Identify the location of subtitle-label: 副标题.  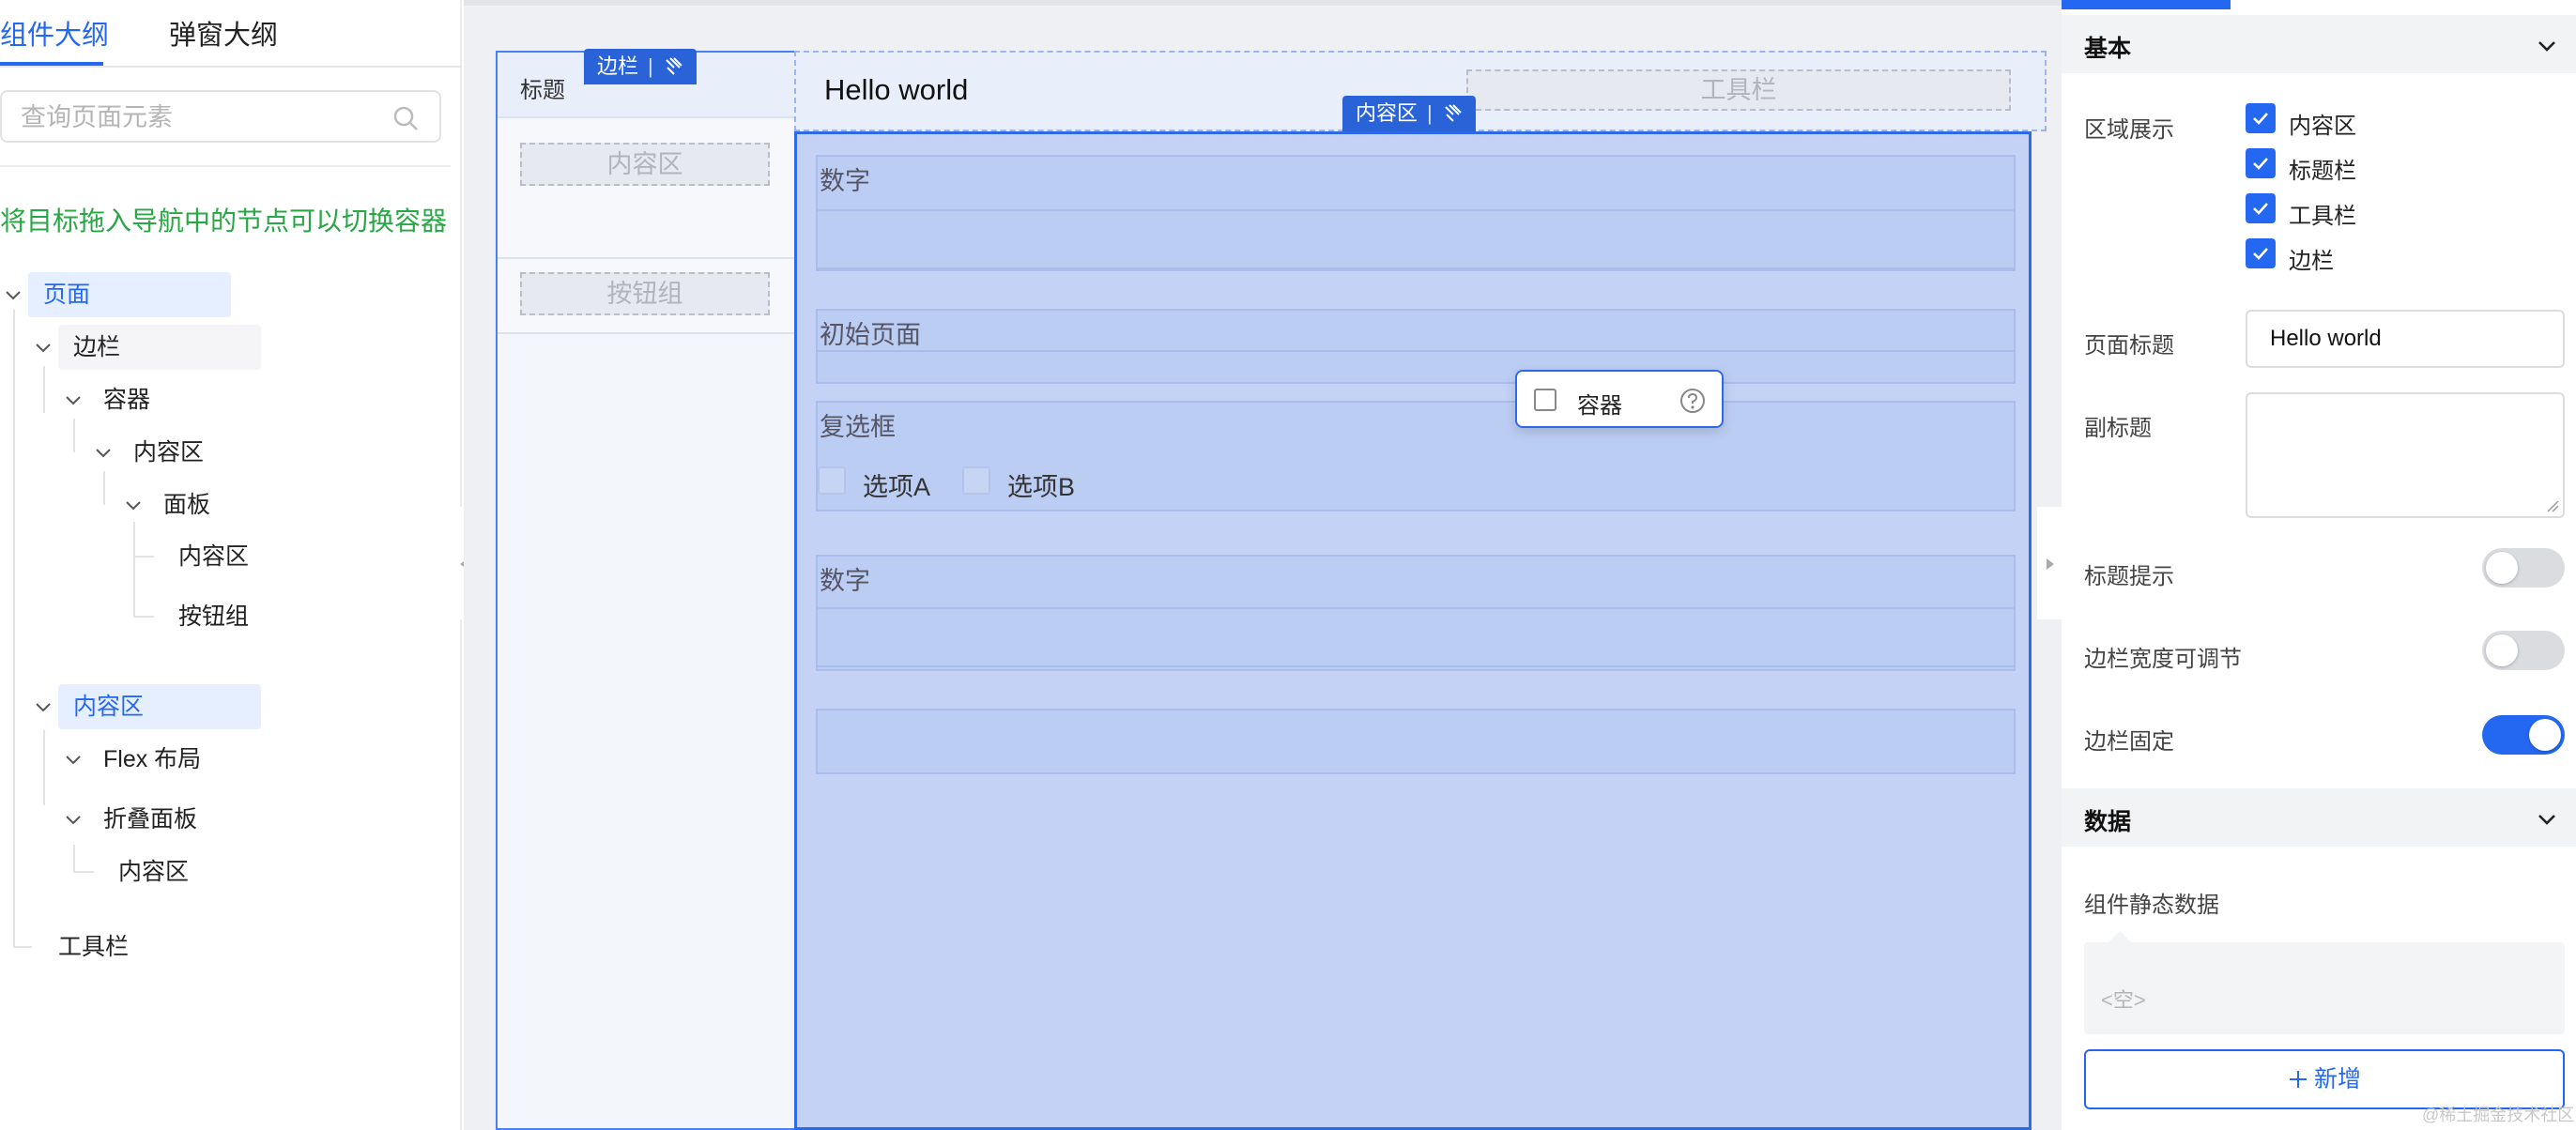
(2118, 428).